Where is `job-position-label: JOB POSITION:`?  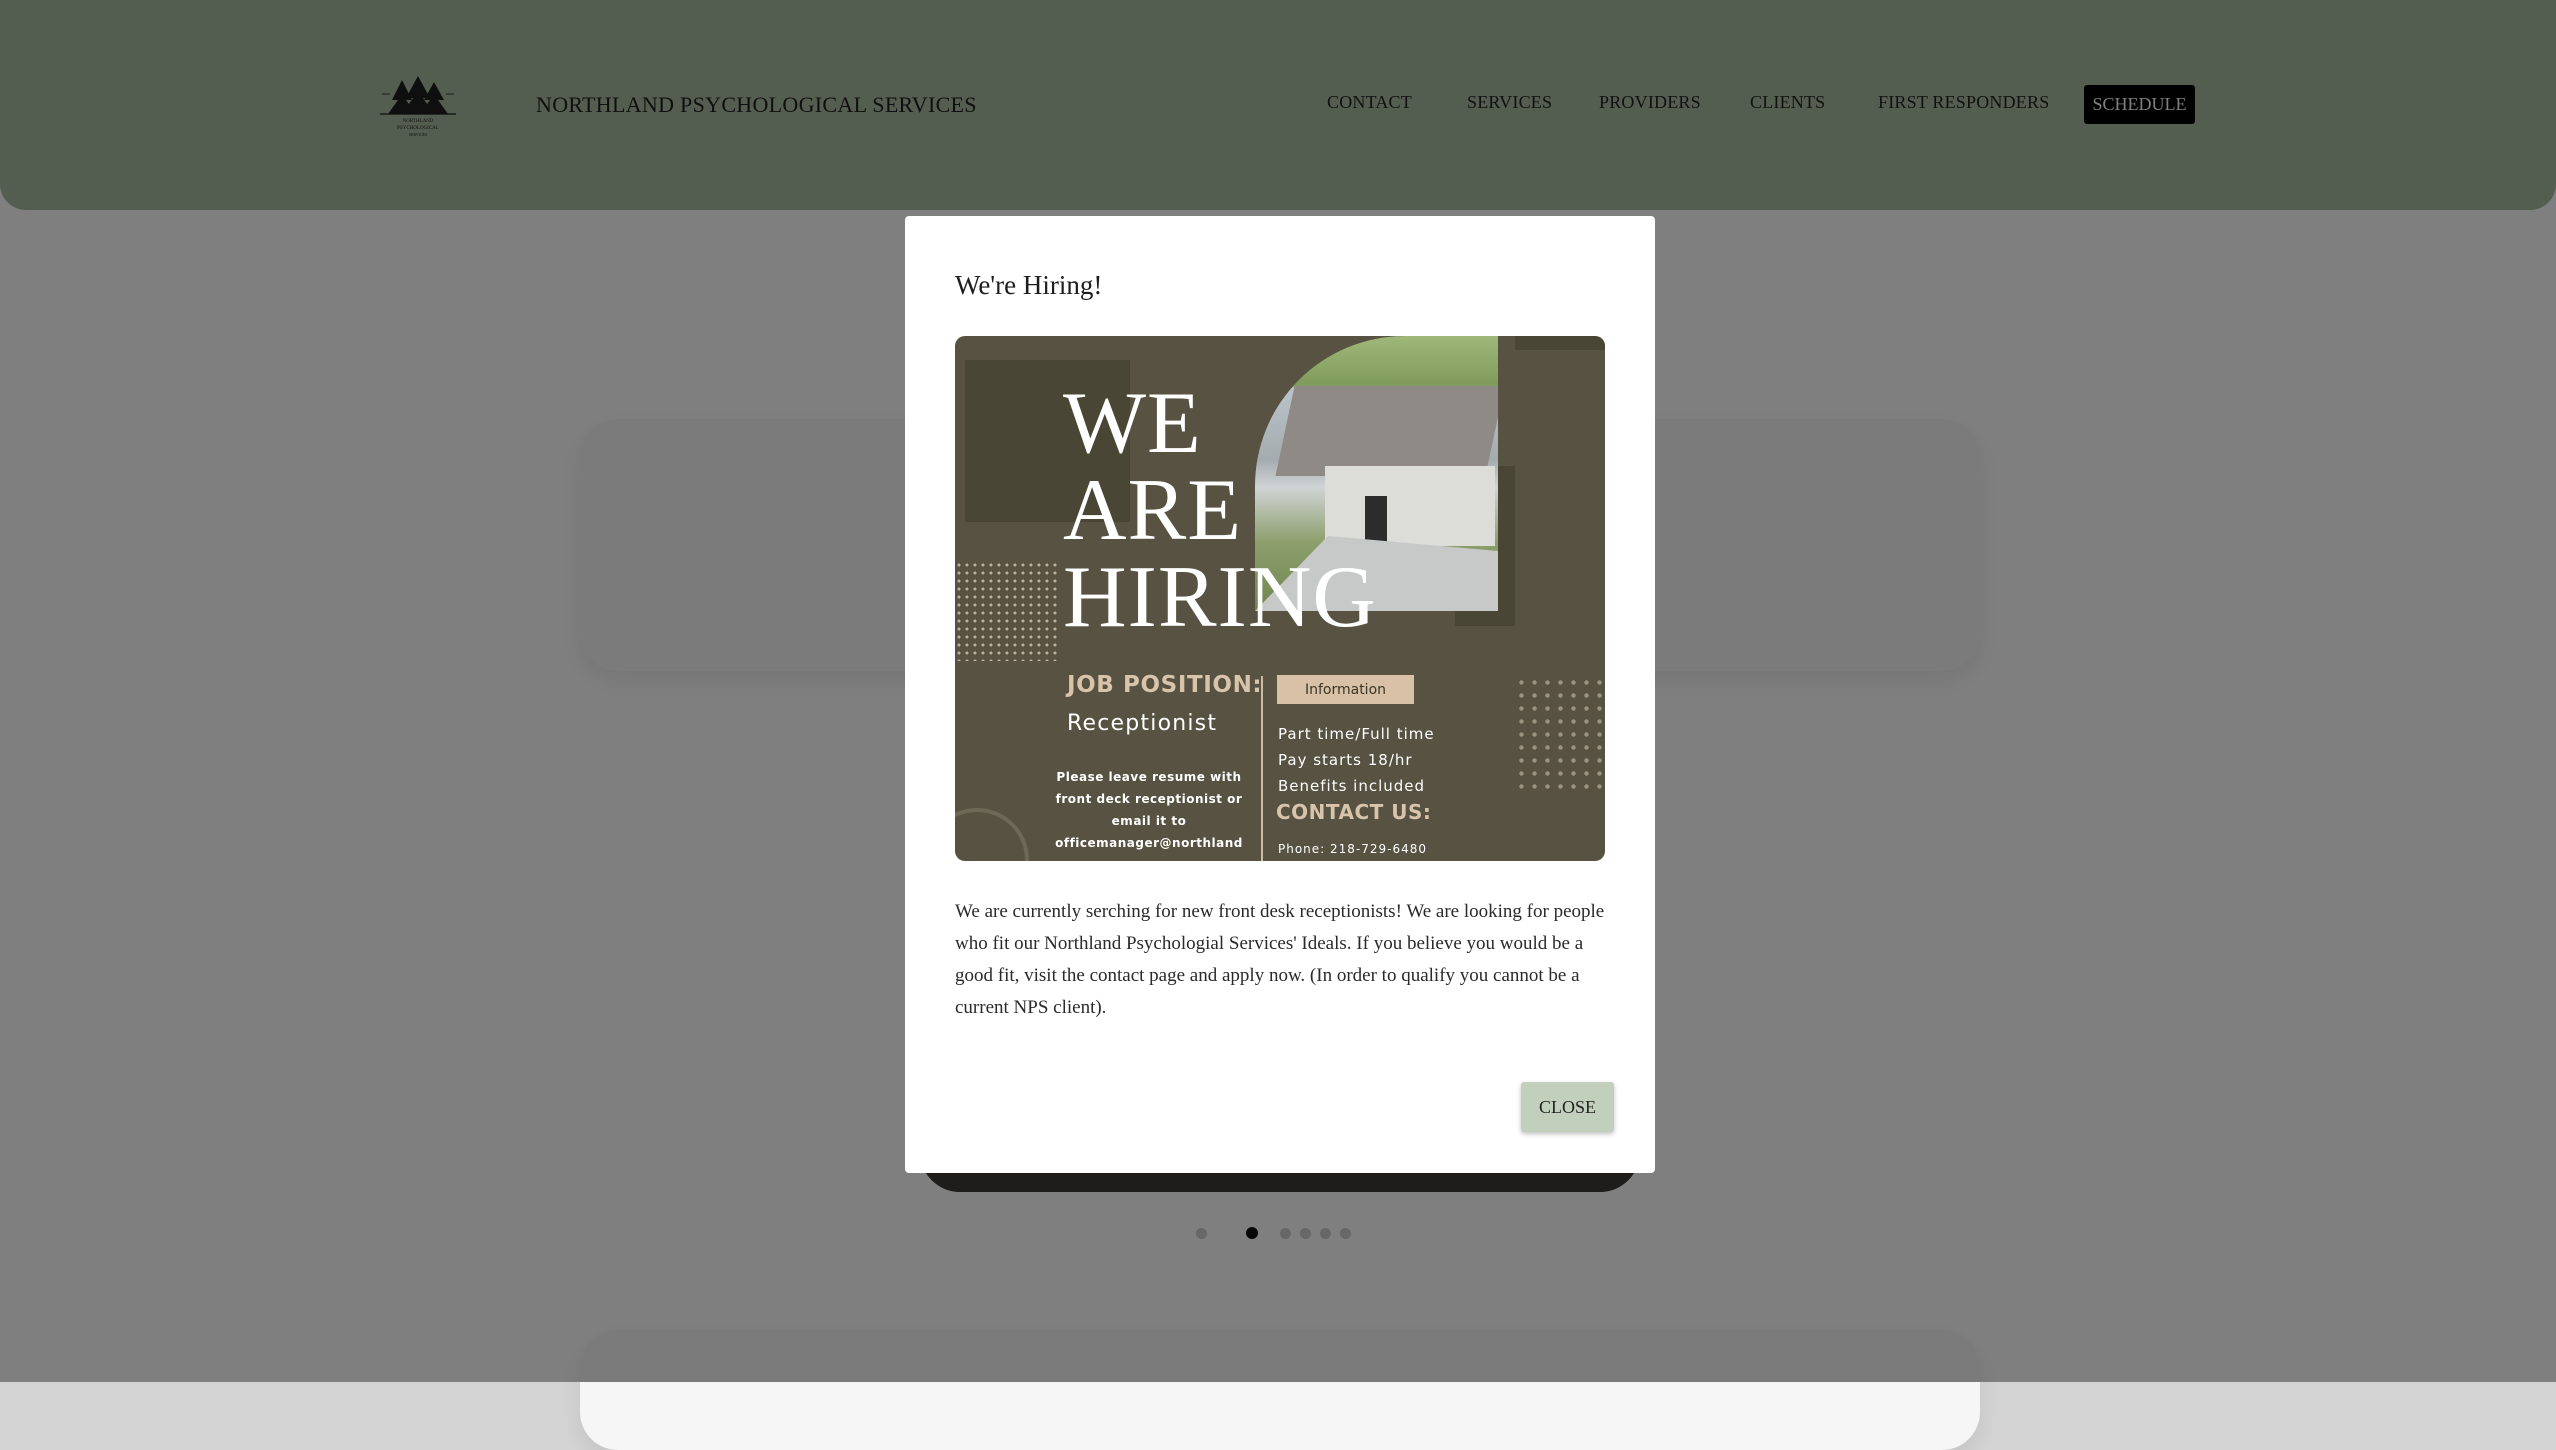
job-position-label: JOB POSITION: is located at coordinates (1165, 685).